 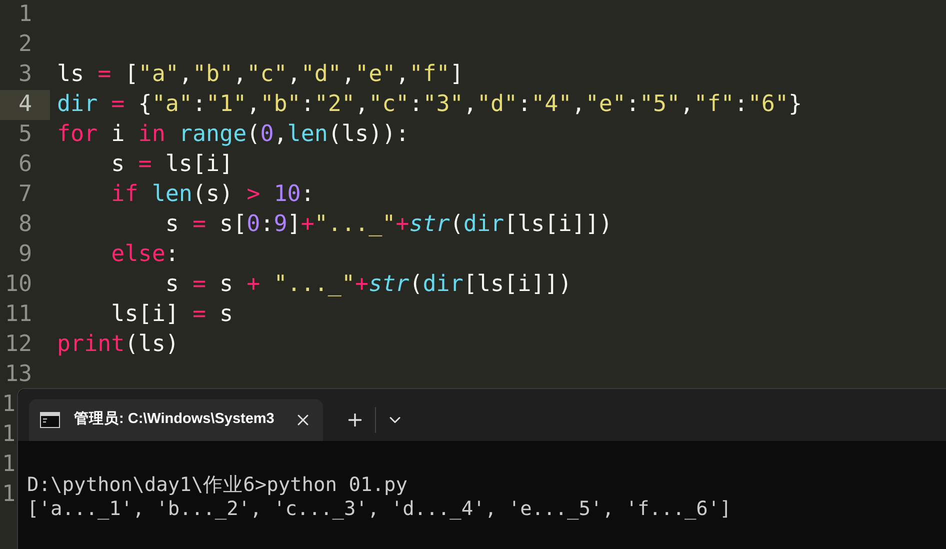 What do you see at coordinates (260, 75) in the screenshot?
I see `code-line: ls = ["a","b","c","d","e","f"]` at bounding box center [260, 75].